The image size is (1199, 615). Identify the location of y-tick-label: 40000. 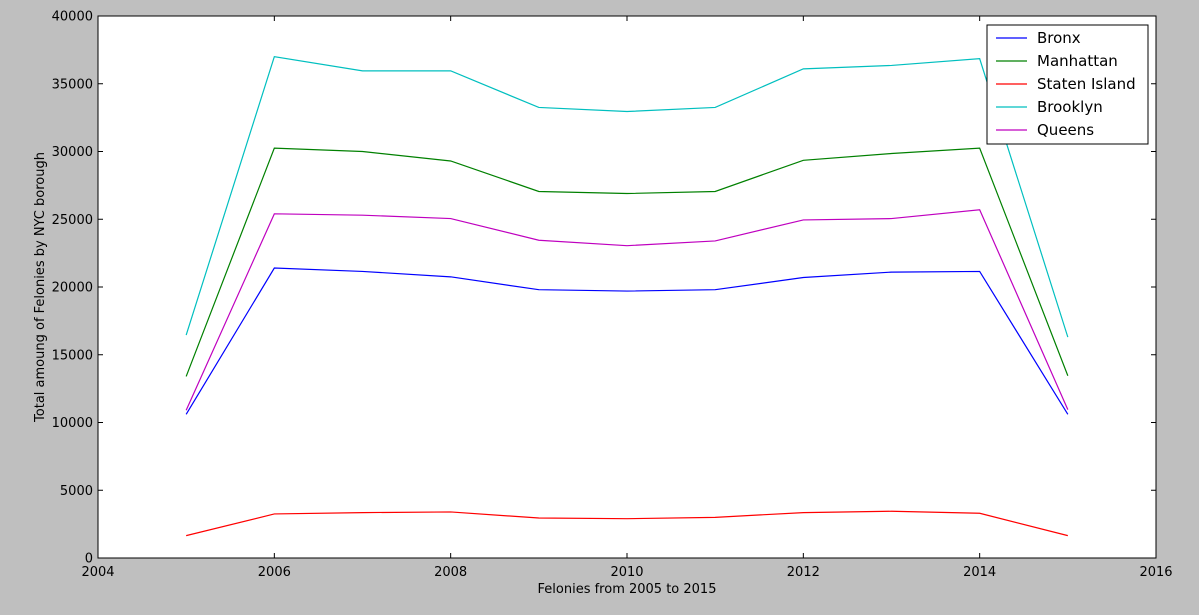
(72, 17).